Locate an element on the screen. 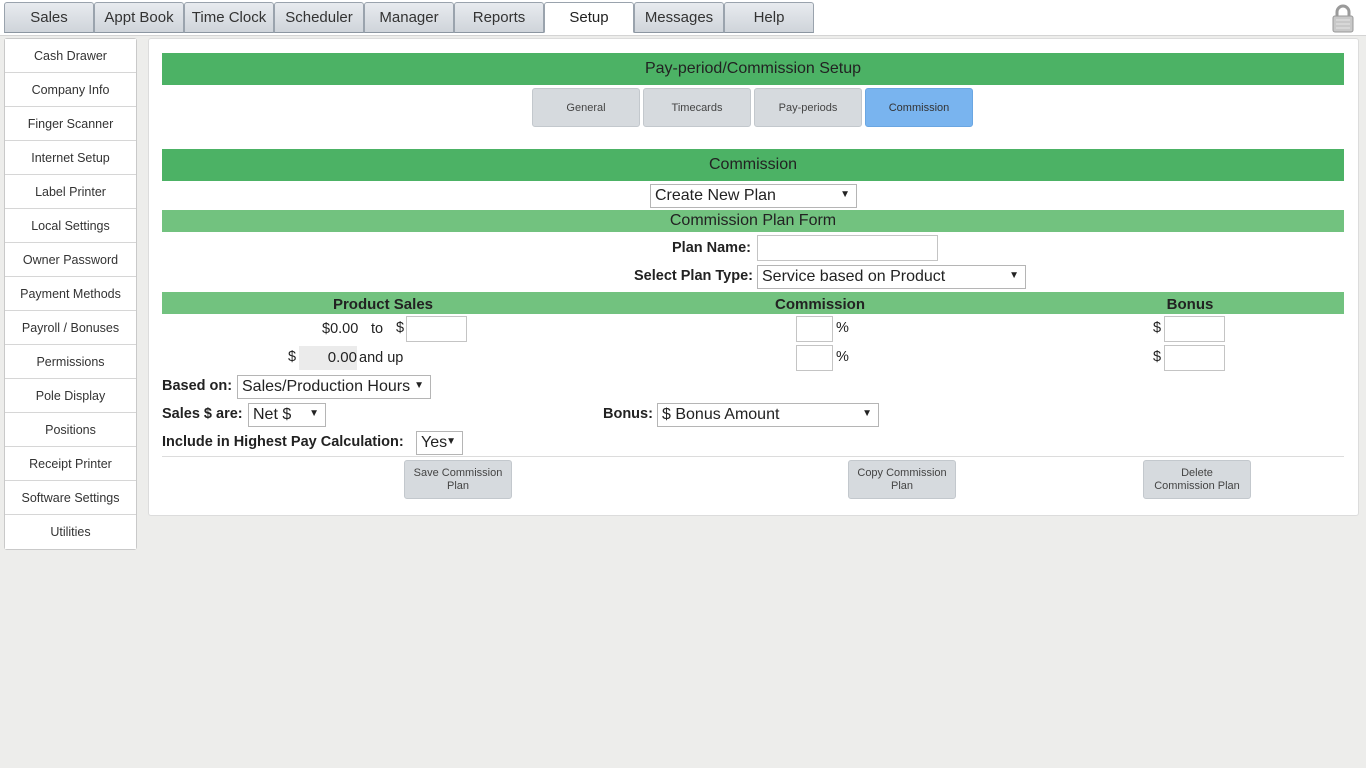  sidebar-item-positions: Positions is located at coordinates (70, 430).